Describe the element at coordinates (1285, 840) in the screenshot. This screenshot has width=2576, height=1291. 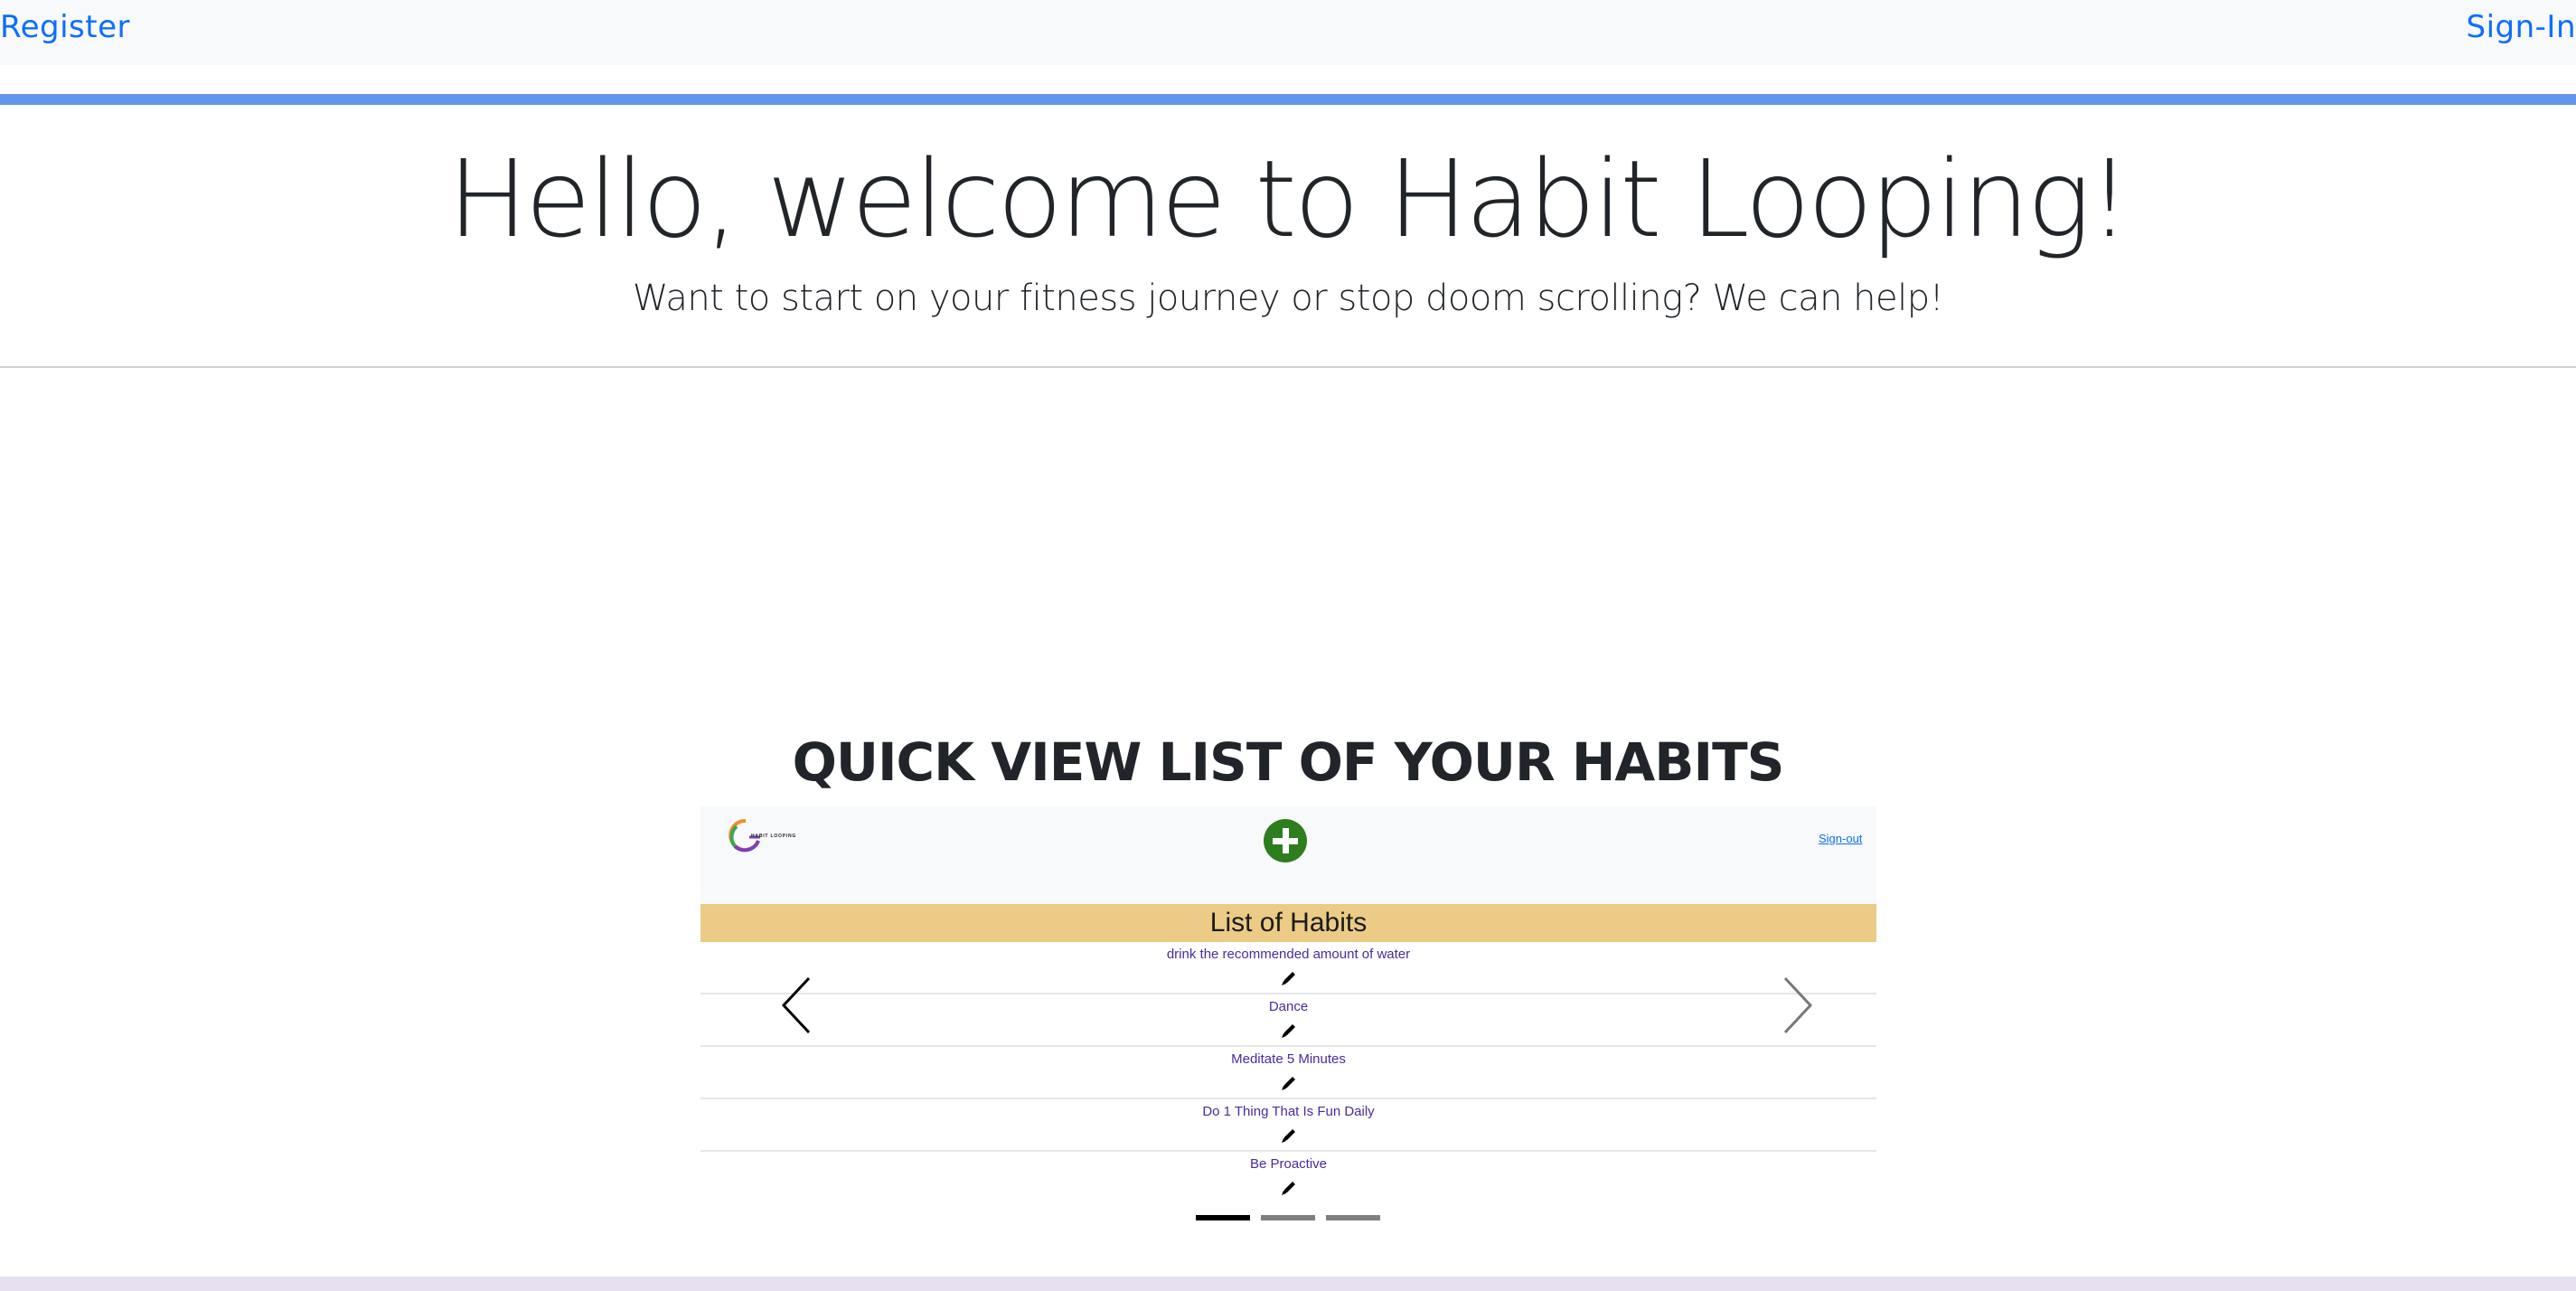
I see `plus-circle-icon` at that location.